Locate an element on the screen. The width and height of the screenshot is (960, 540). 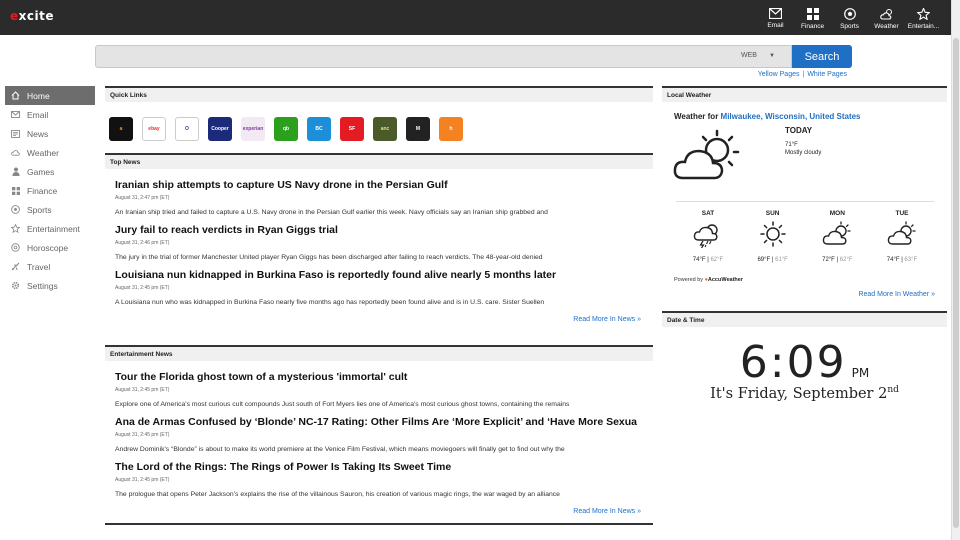
sun-icon is located at coordinates (772, 234).